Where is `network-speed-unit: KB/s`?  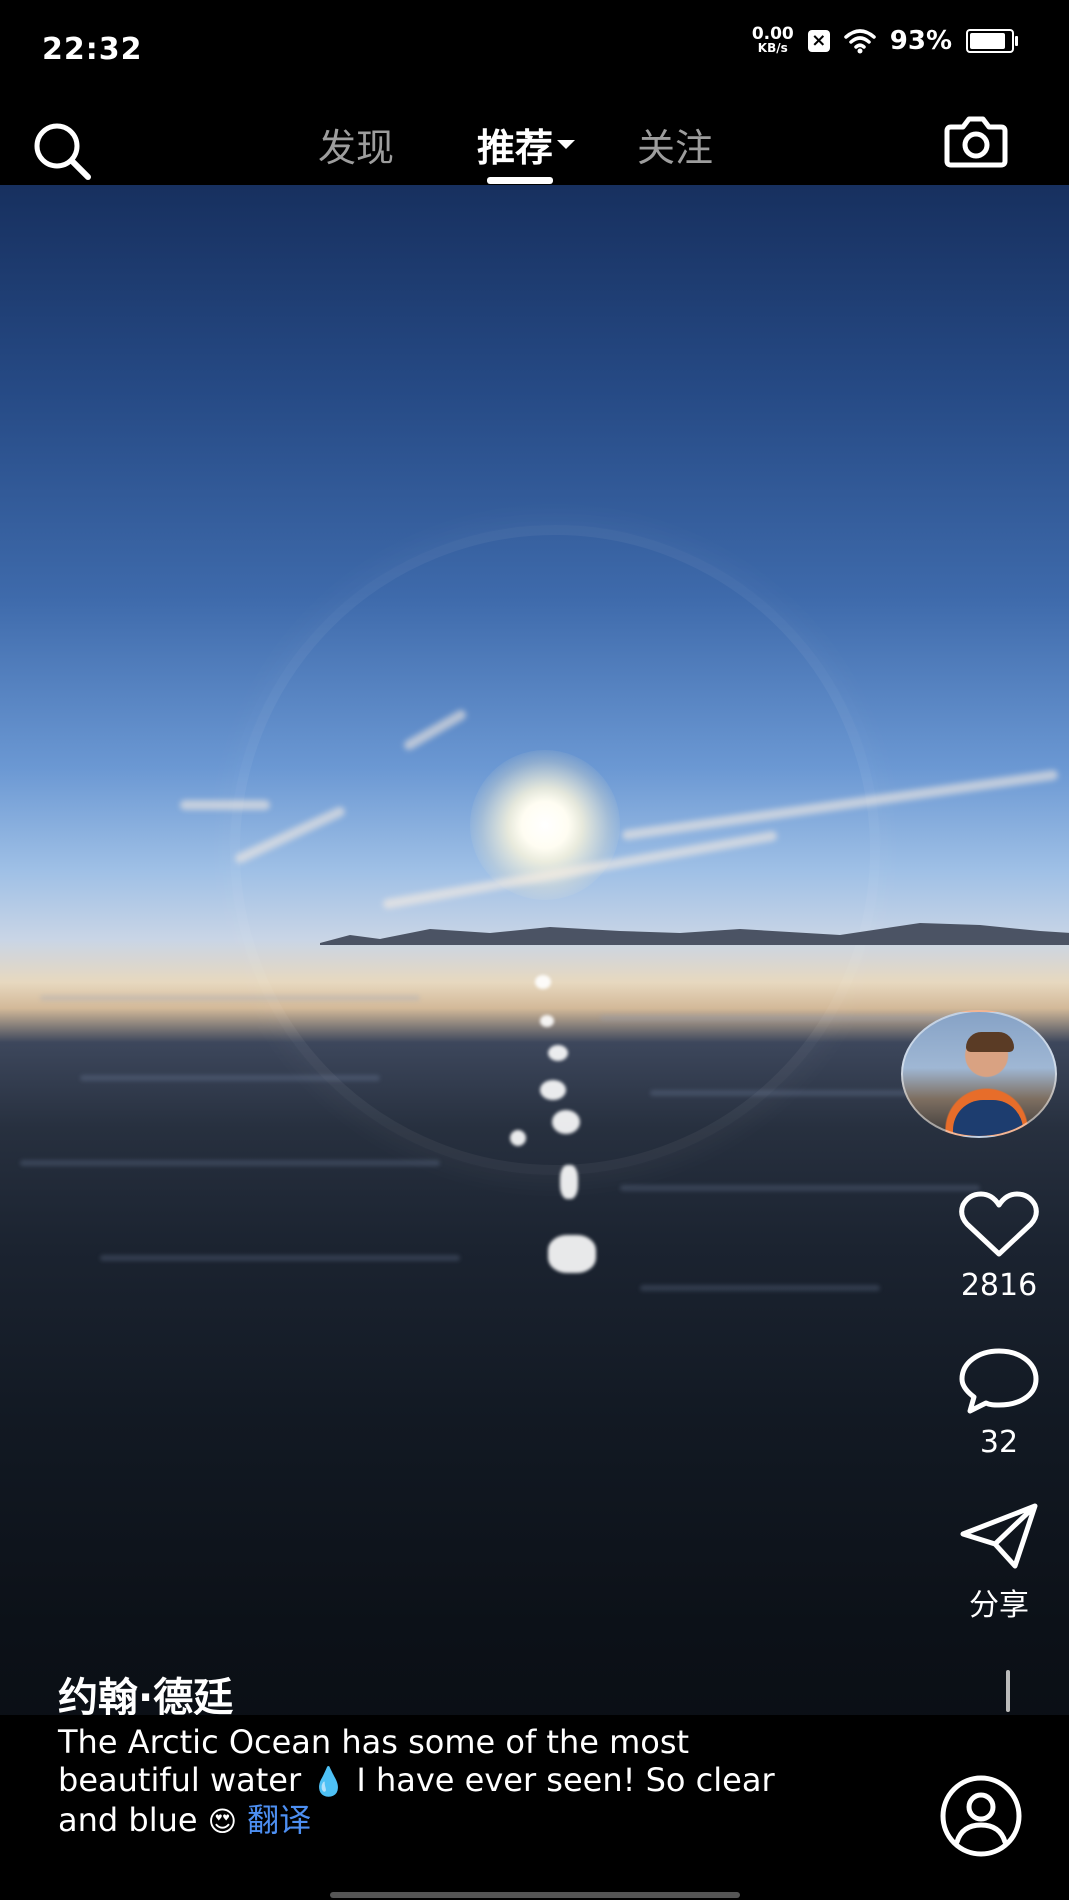 network-speed-unit: KB/s is located at coordinates (772, 48).